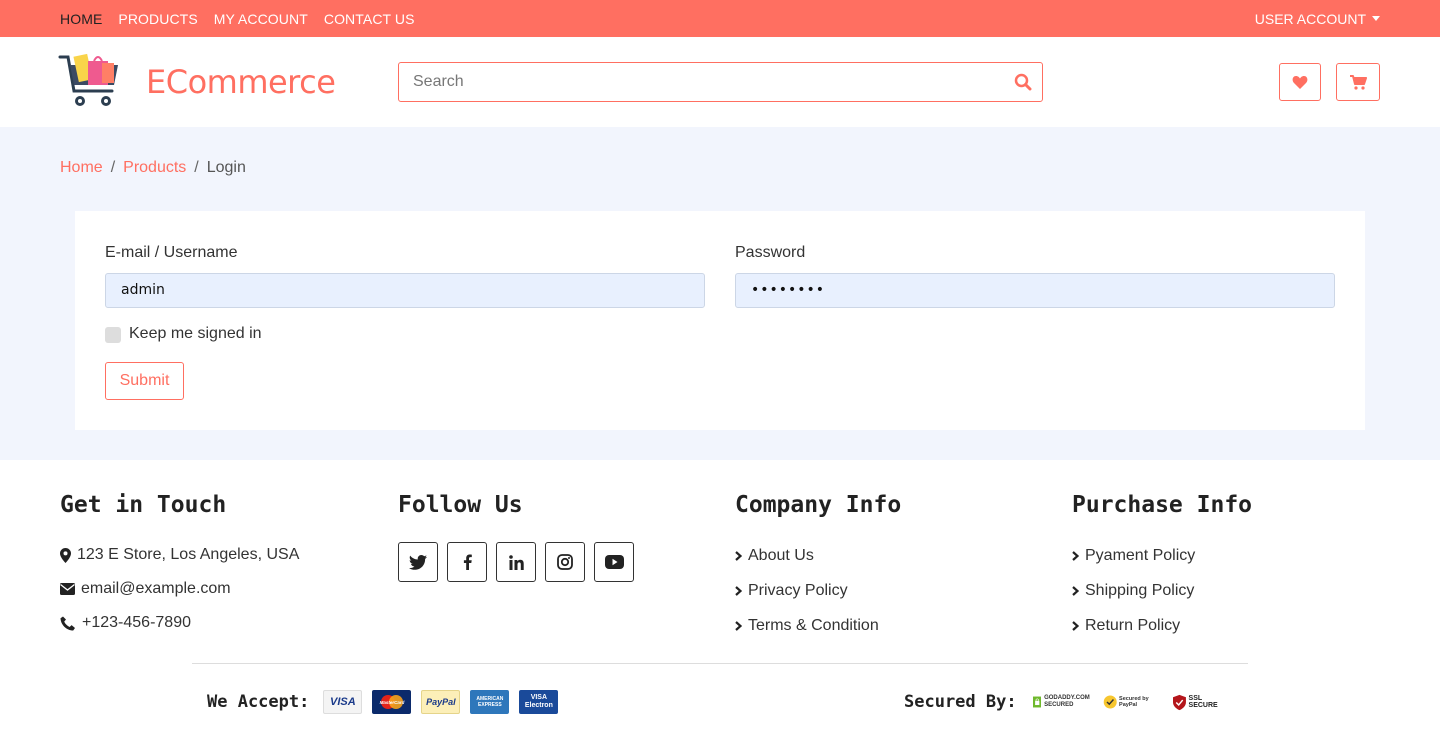  I want to click on search-box, so click(720, 82).